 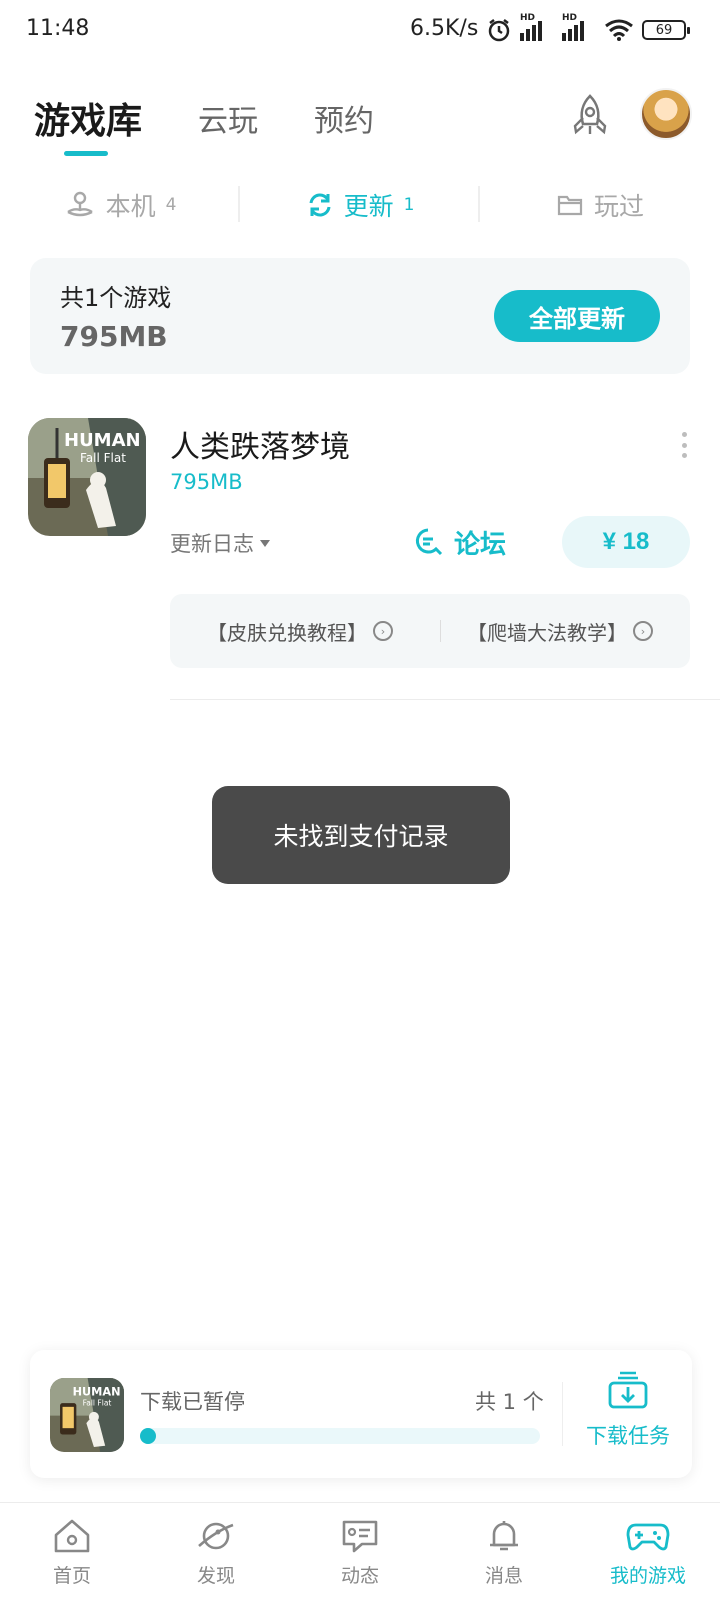 I want to click on rocket-icon, so click(x=590, y=116).